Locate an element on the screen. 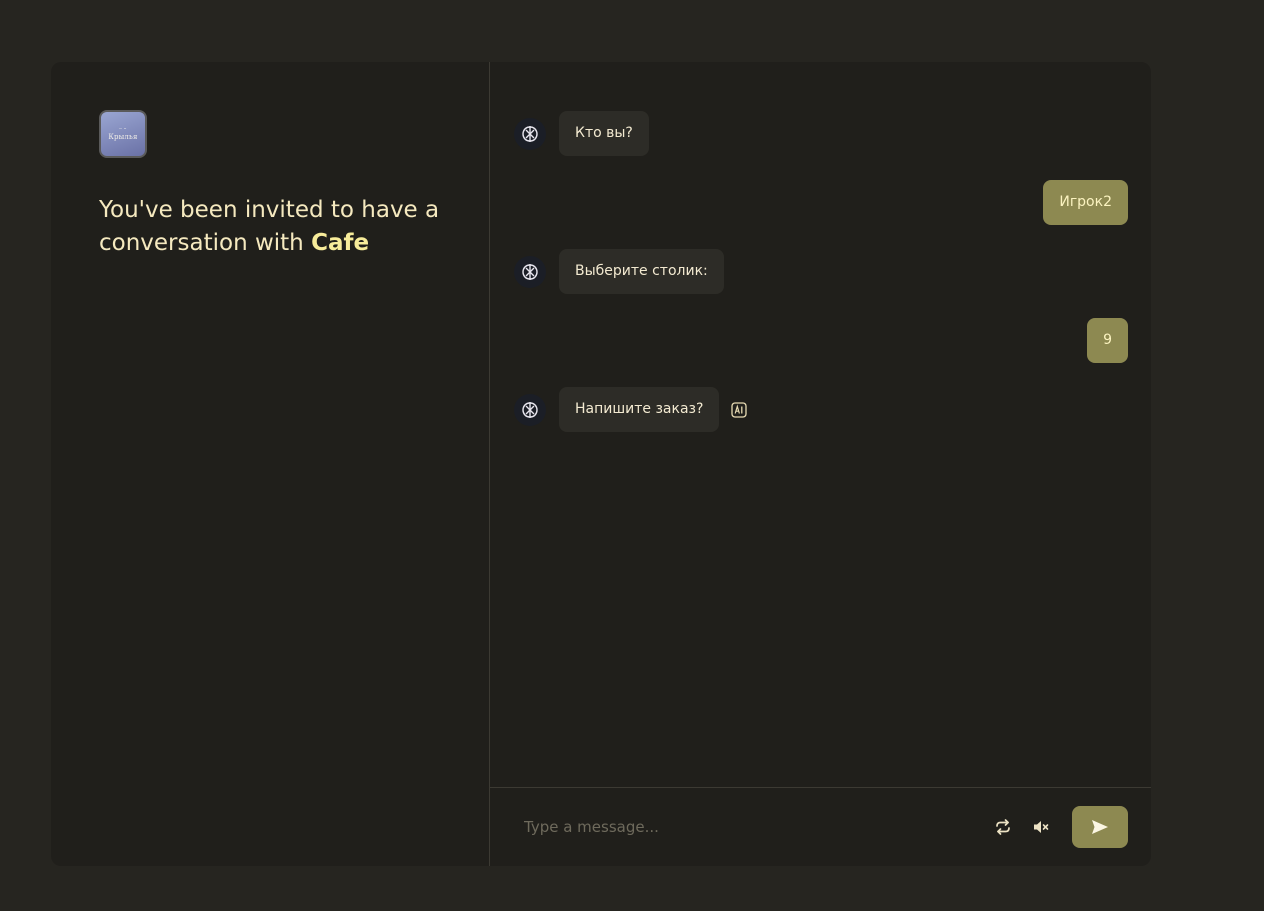 Image resolution: width=1264 pixels, height=911 pixels. message-composer is located at coordinates (820, 826).